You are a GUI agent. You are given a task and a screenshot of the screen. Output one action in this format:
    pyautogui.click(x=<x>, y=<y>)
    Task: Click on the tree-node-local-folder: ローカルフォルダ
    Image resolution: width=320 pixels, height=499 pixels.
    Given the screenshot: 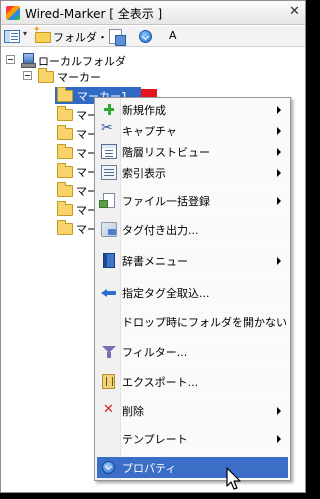 What is the action you would take?
    pyautogui.click(x=151, y=60)
    